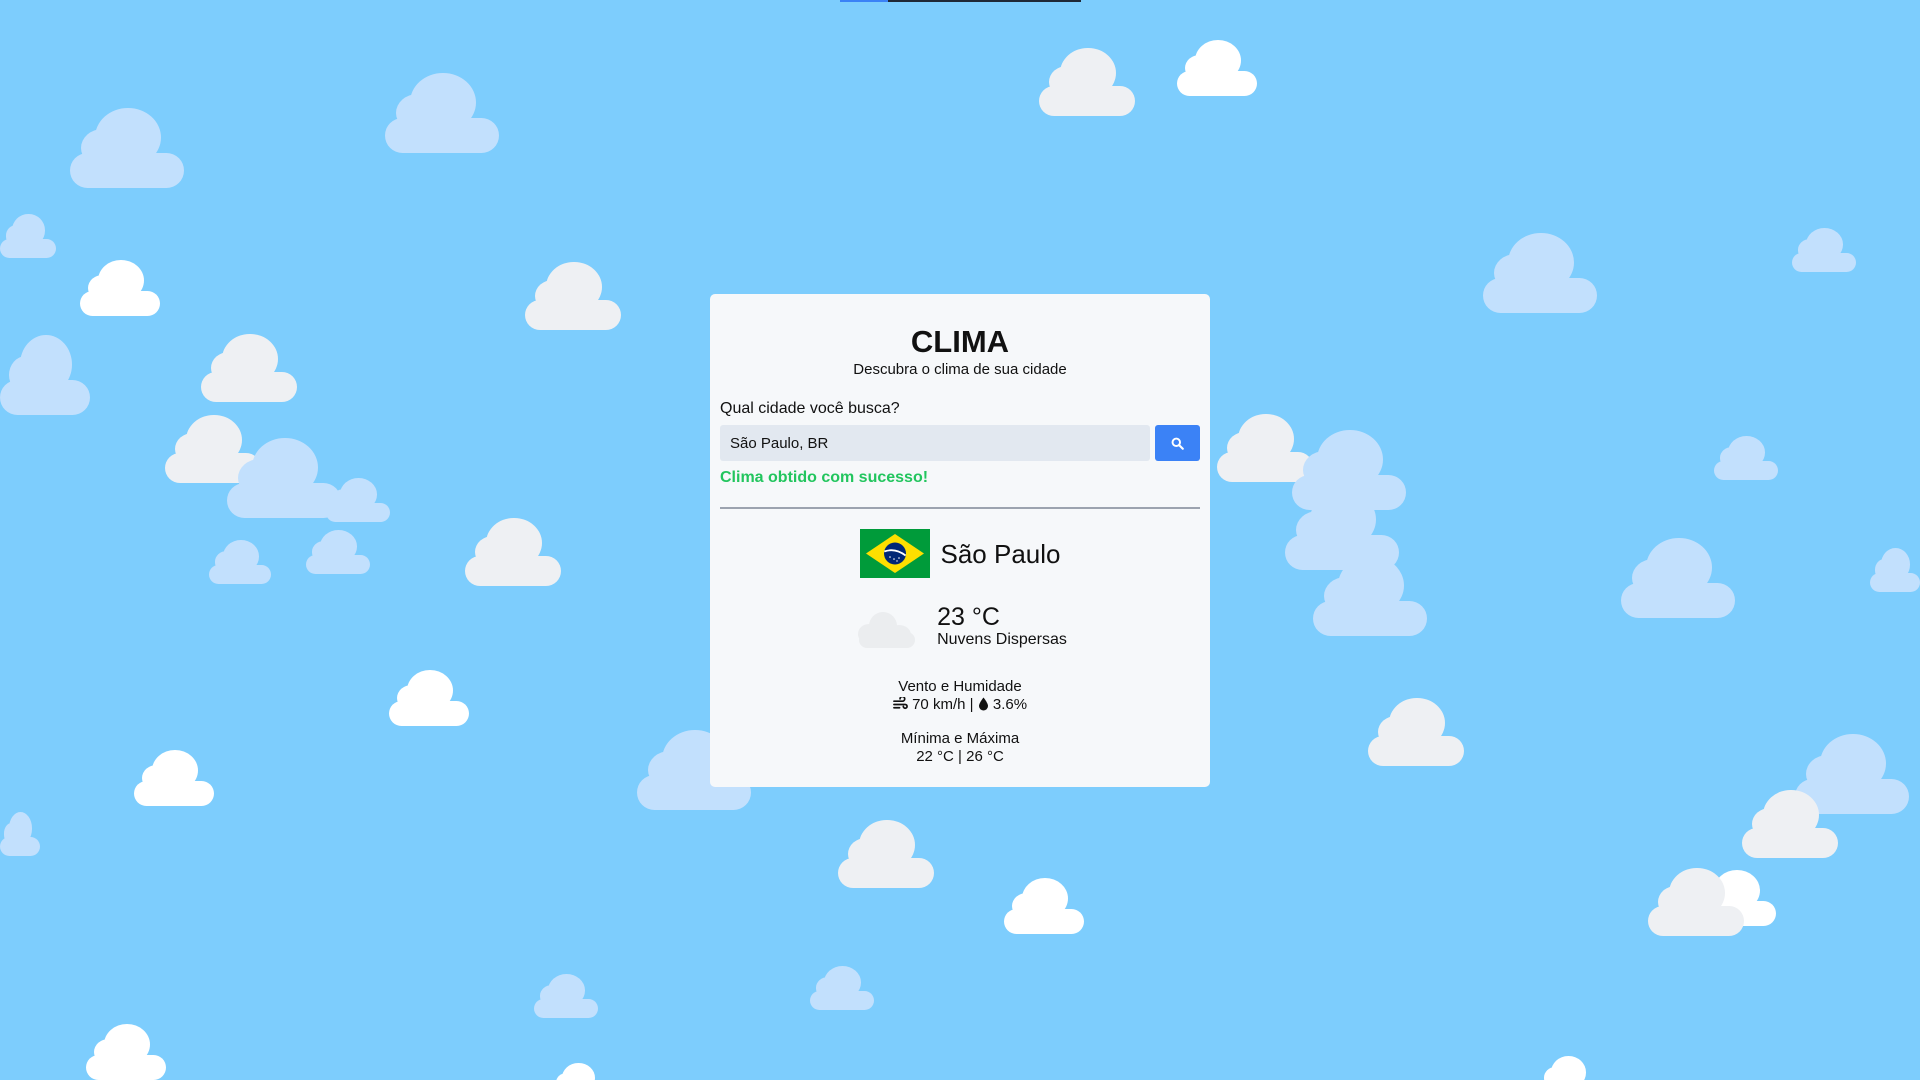 The image size is (1920, 1080). I want to click on humidity-value: 3.6%, so click(1010, 704).